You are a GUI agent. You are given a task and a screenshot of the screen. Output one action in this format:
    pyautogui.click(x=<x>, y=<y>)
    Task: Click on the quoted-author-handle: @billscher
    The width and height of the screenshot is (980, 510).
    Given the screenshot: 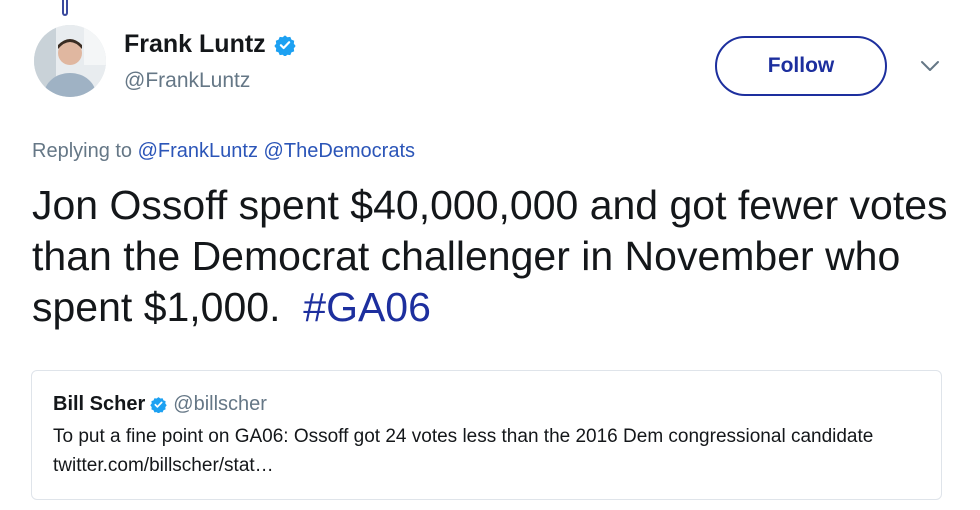 What is the action you would take?
    pyautogui.click(x=220, y=404)
    